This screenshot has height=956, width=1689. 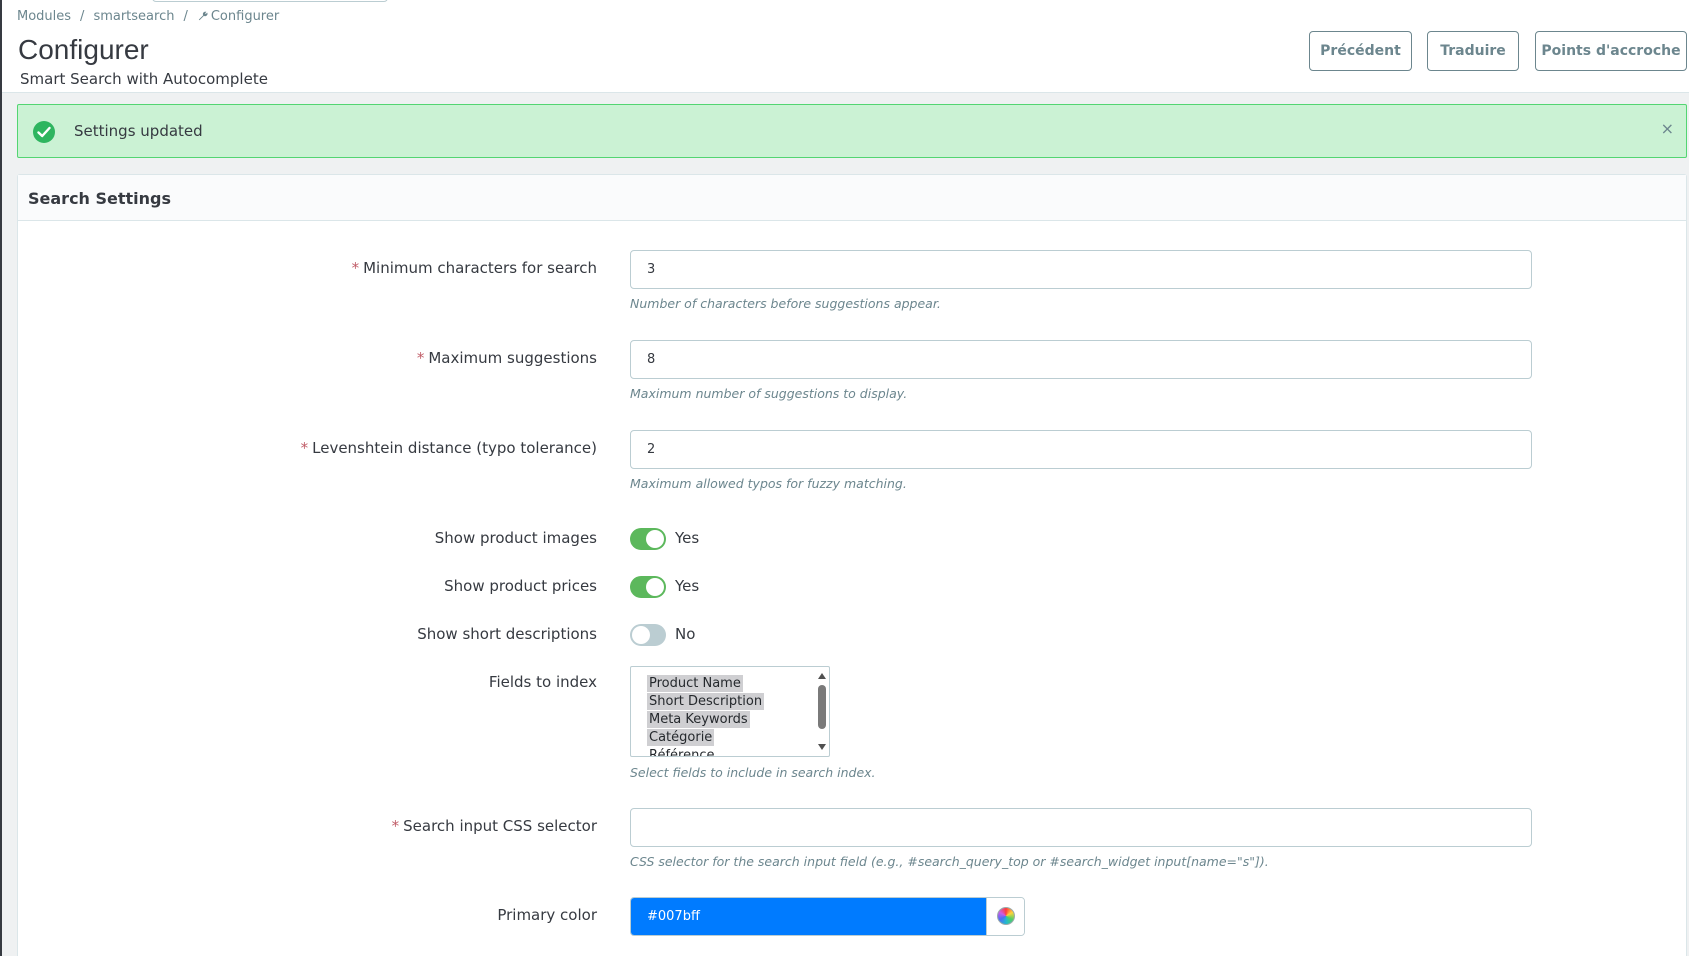 I want to click on show-images-label: Show product images, so click(x=515, y=538).